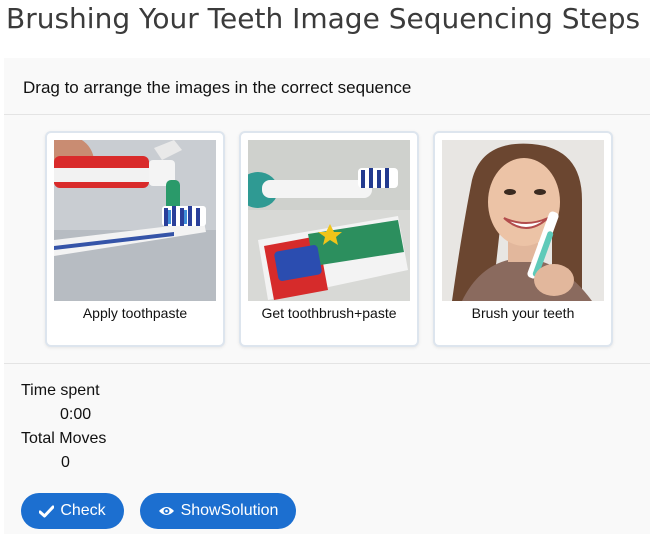 This screenshot has width=650, height=534. I want to click on checkmark-icon, so click(47, 511).